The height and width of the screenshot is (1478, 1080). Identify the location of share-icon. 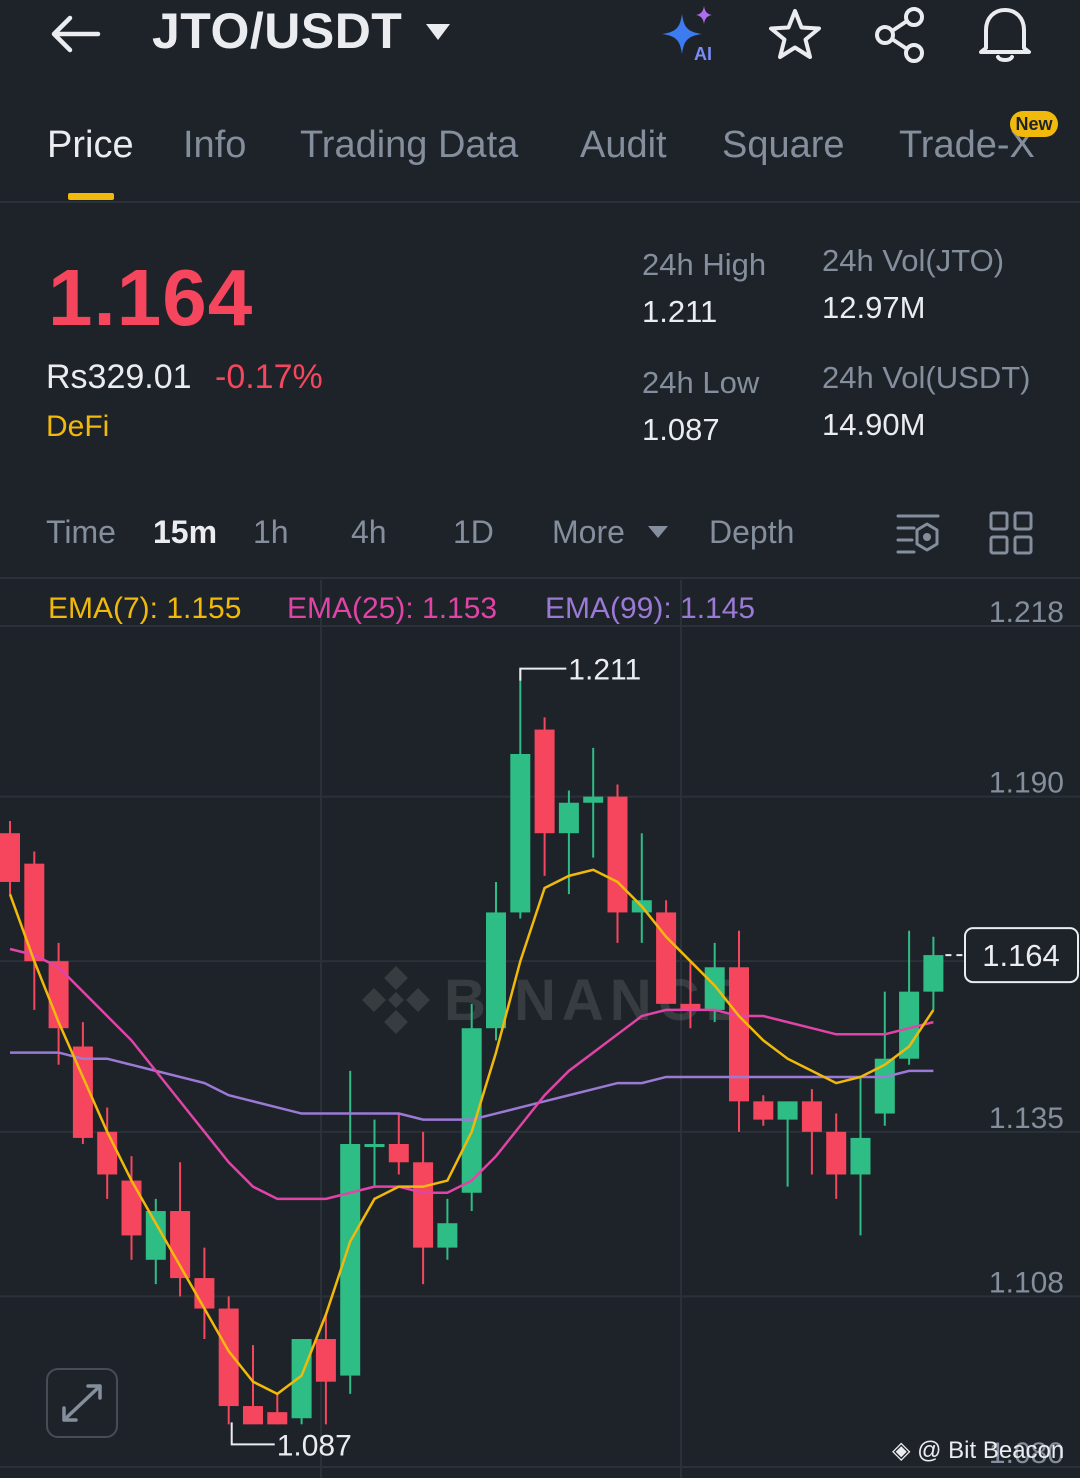
(901, 35).